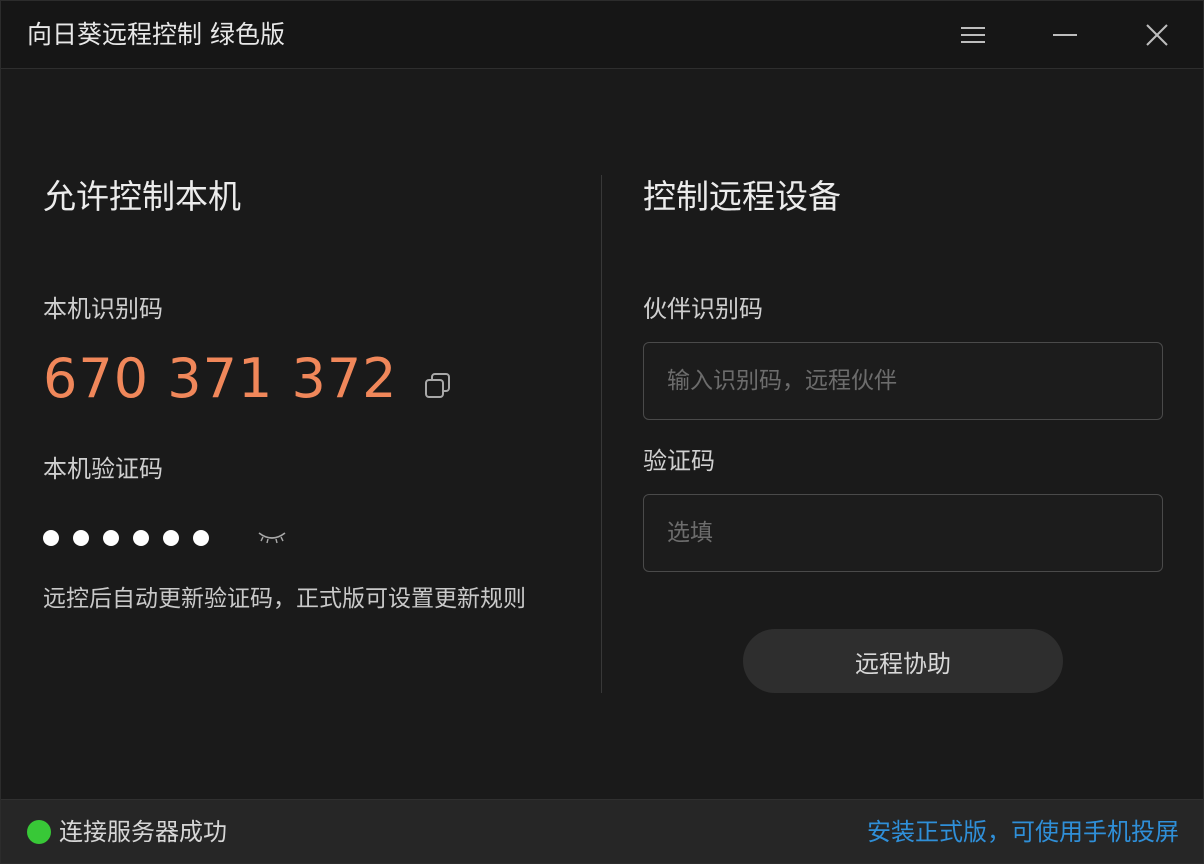 This screenshot has width=1204, height=864. Describe the element at coordinates (103, 469) in the screenshot. I see `verification-code-label: 本机验证码` at that location.